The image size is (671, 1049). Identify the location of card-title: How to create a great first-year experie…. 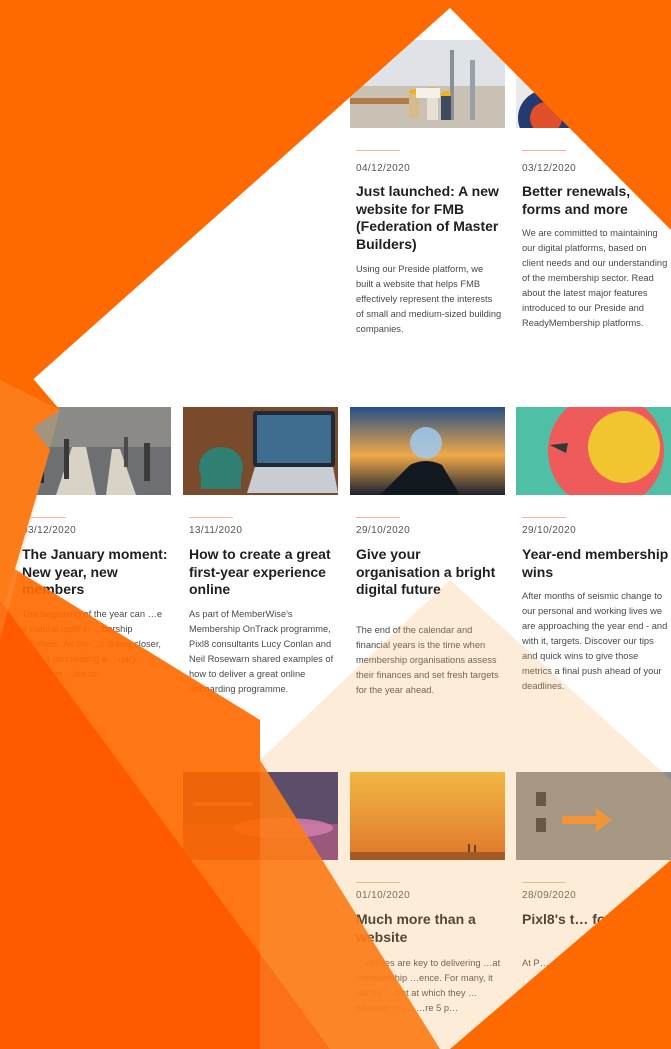
(263, 572).